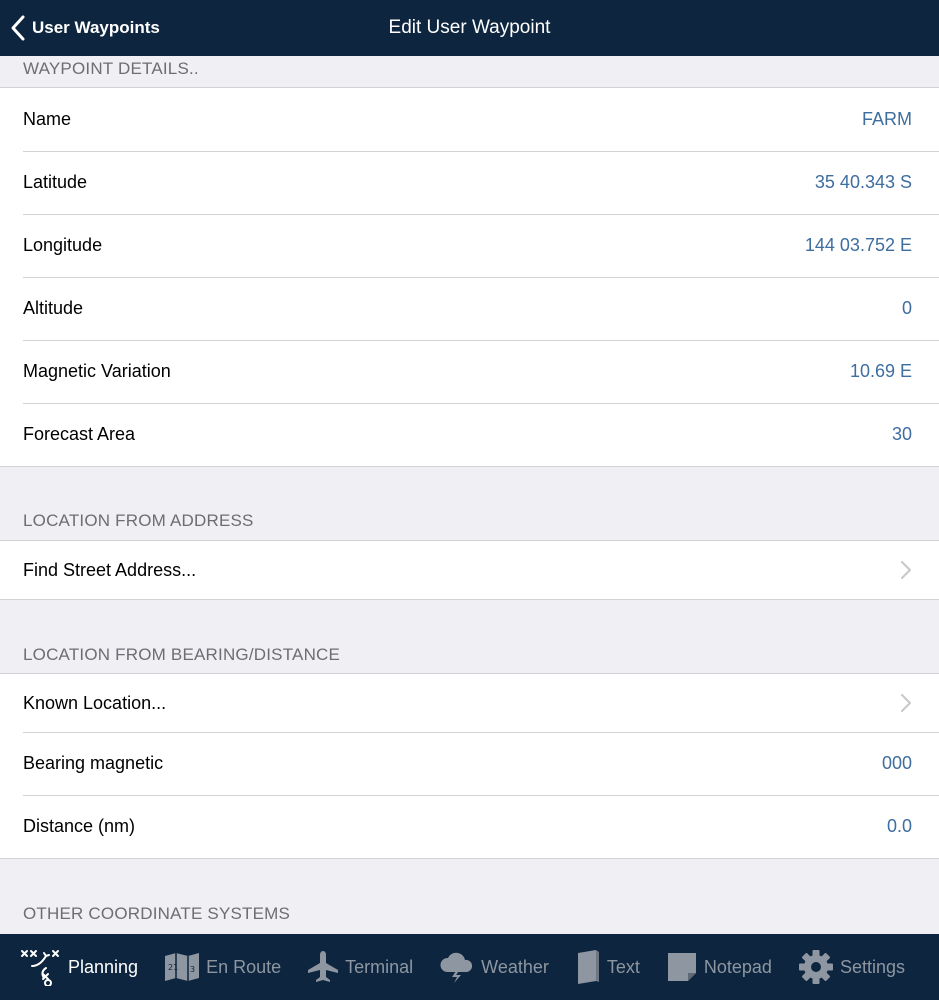 Image resolution: width=939 pixels, height=1000 pixels. What do you see at coordinates (880, 371) in the screenshot?
I see `row-value: 10.69 E` at bounding box center [880, 371].